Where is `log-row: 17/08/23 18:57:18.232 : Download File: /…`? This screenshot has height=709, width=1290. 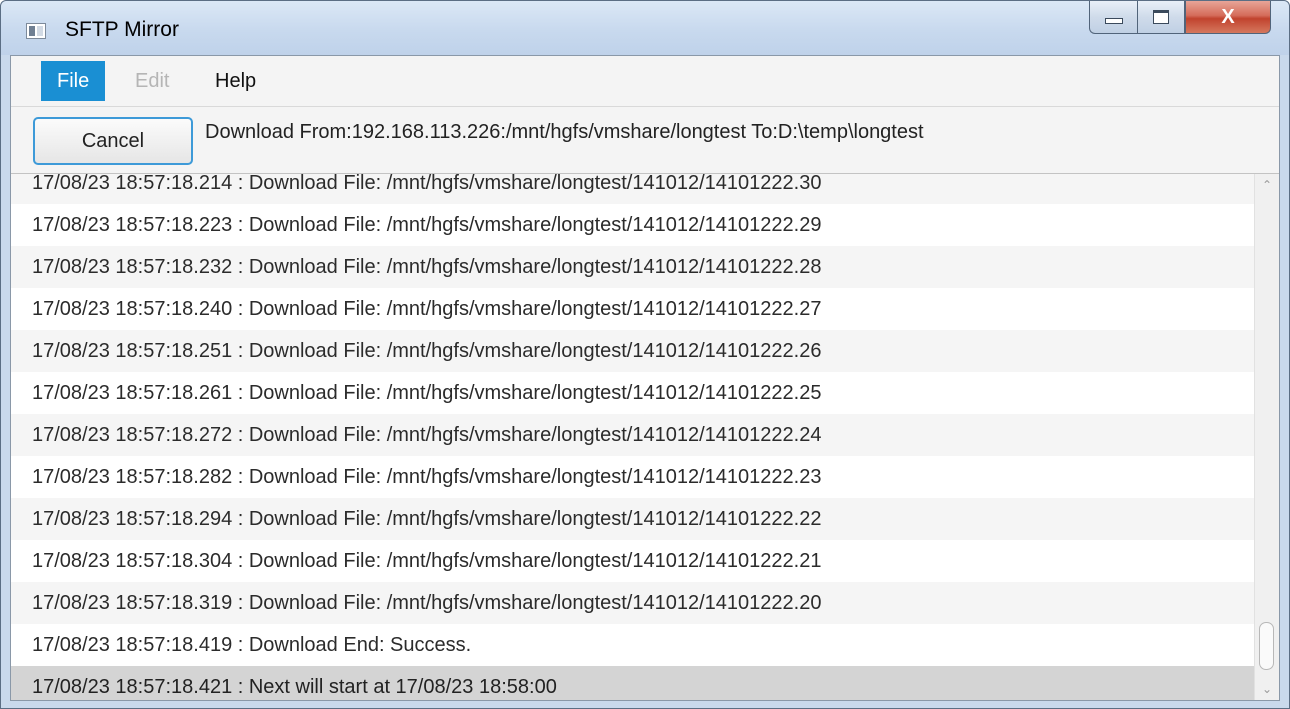
log-row: 17/08/23 18:57:18.232 : Download File: /… is located at coordinates (633, 267).